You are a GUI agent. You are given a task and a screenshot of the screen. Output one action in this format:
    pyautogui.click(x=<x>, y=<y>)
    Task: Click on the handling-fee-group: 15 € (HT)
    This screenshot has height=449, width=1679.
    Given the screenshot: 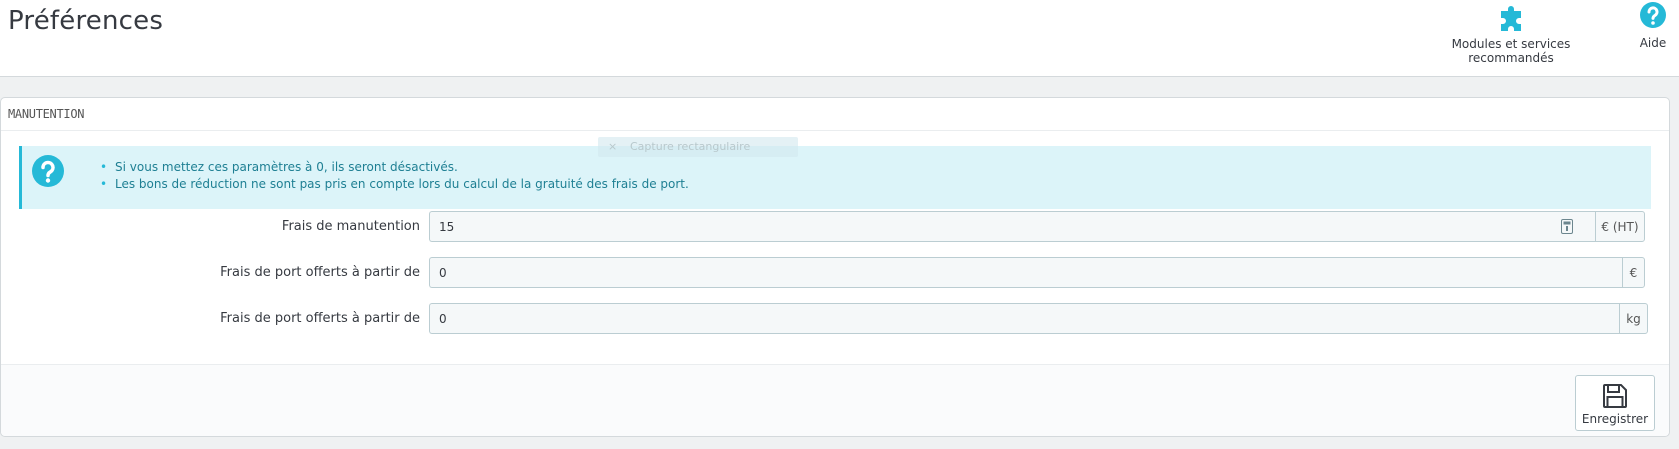 What is the action you would take?
    pyautogui.click(x=1037, y=226)
    